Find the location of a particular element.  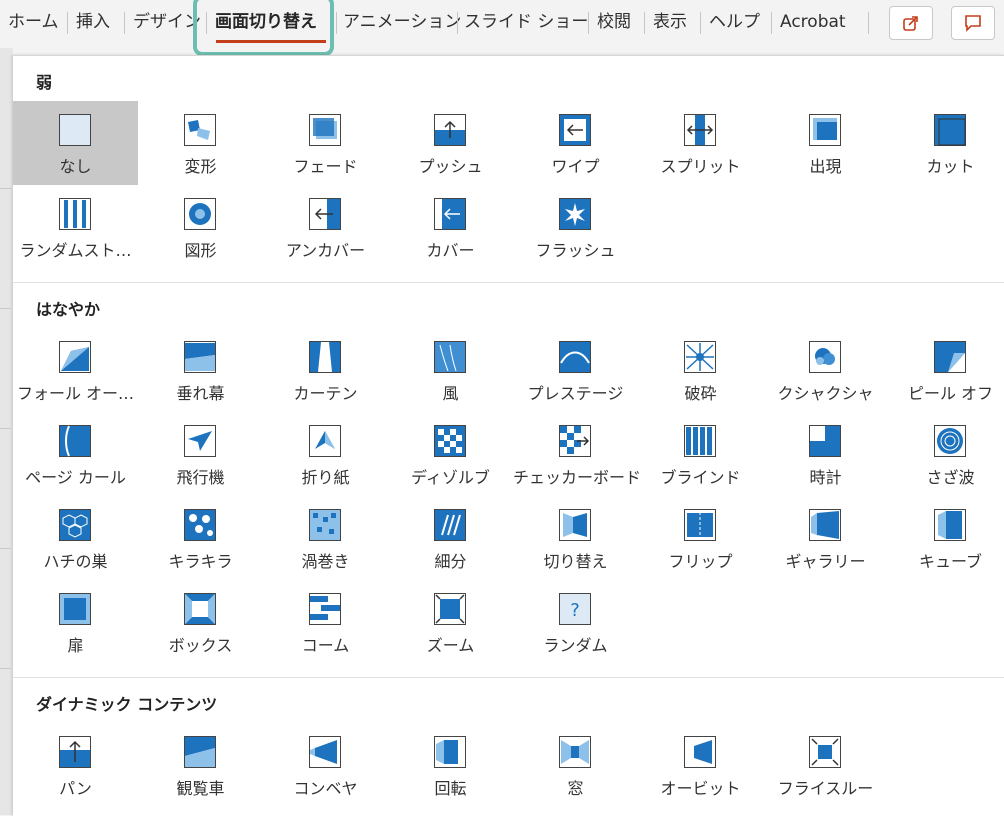

transition-label: カバー is located at coordinates (450, 250).